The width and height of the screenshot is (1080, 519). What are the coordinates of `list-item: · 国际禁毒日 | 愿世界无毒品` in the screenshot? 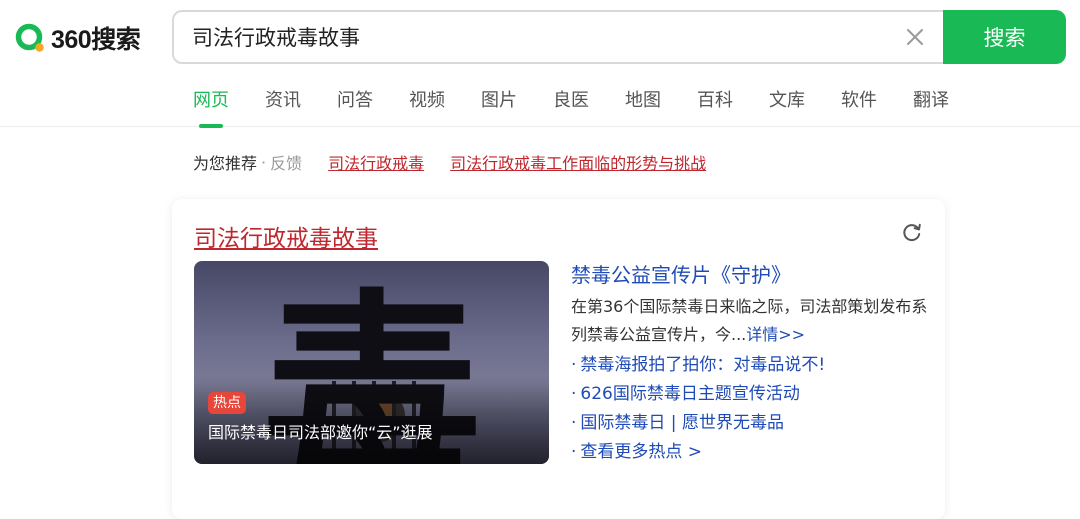 It's located at (751, 423).